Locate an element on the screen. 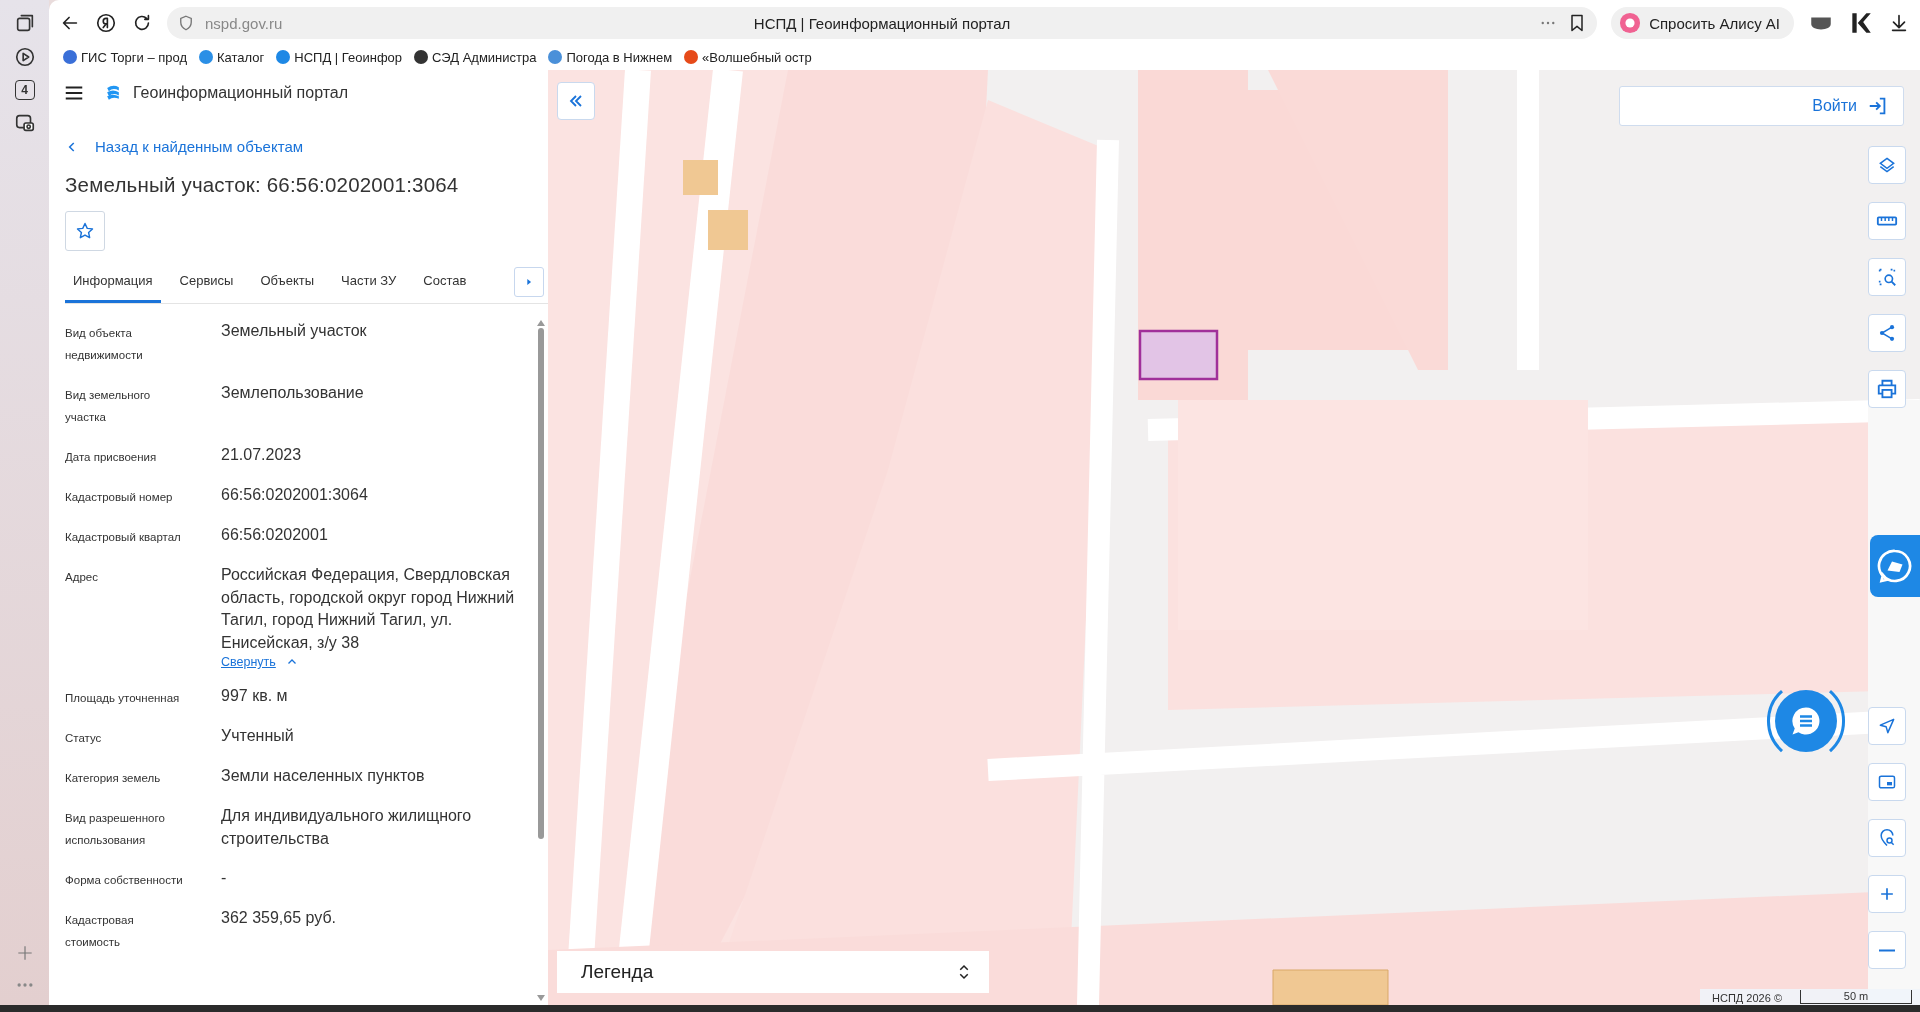  field-label: Форма собственности is located at coordinates (124, 880).